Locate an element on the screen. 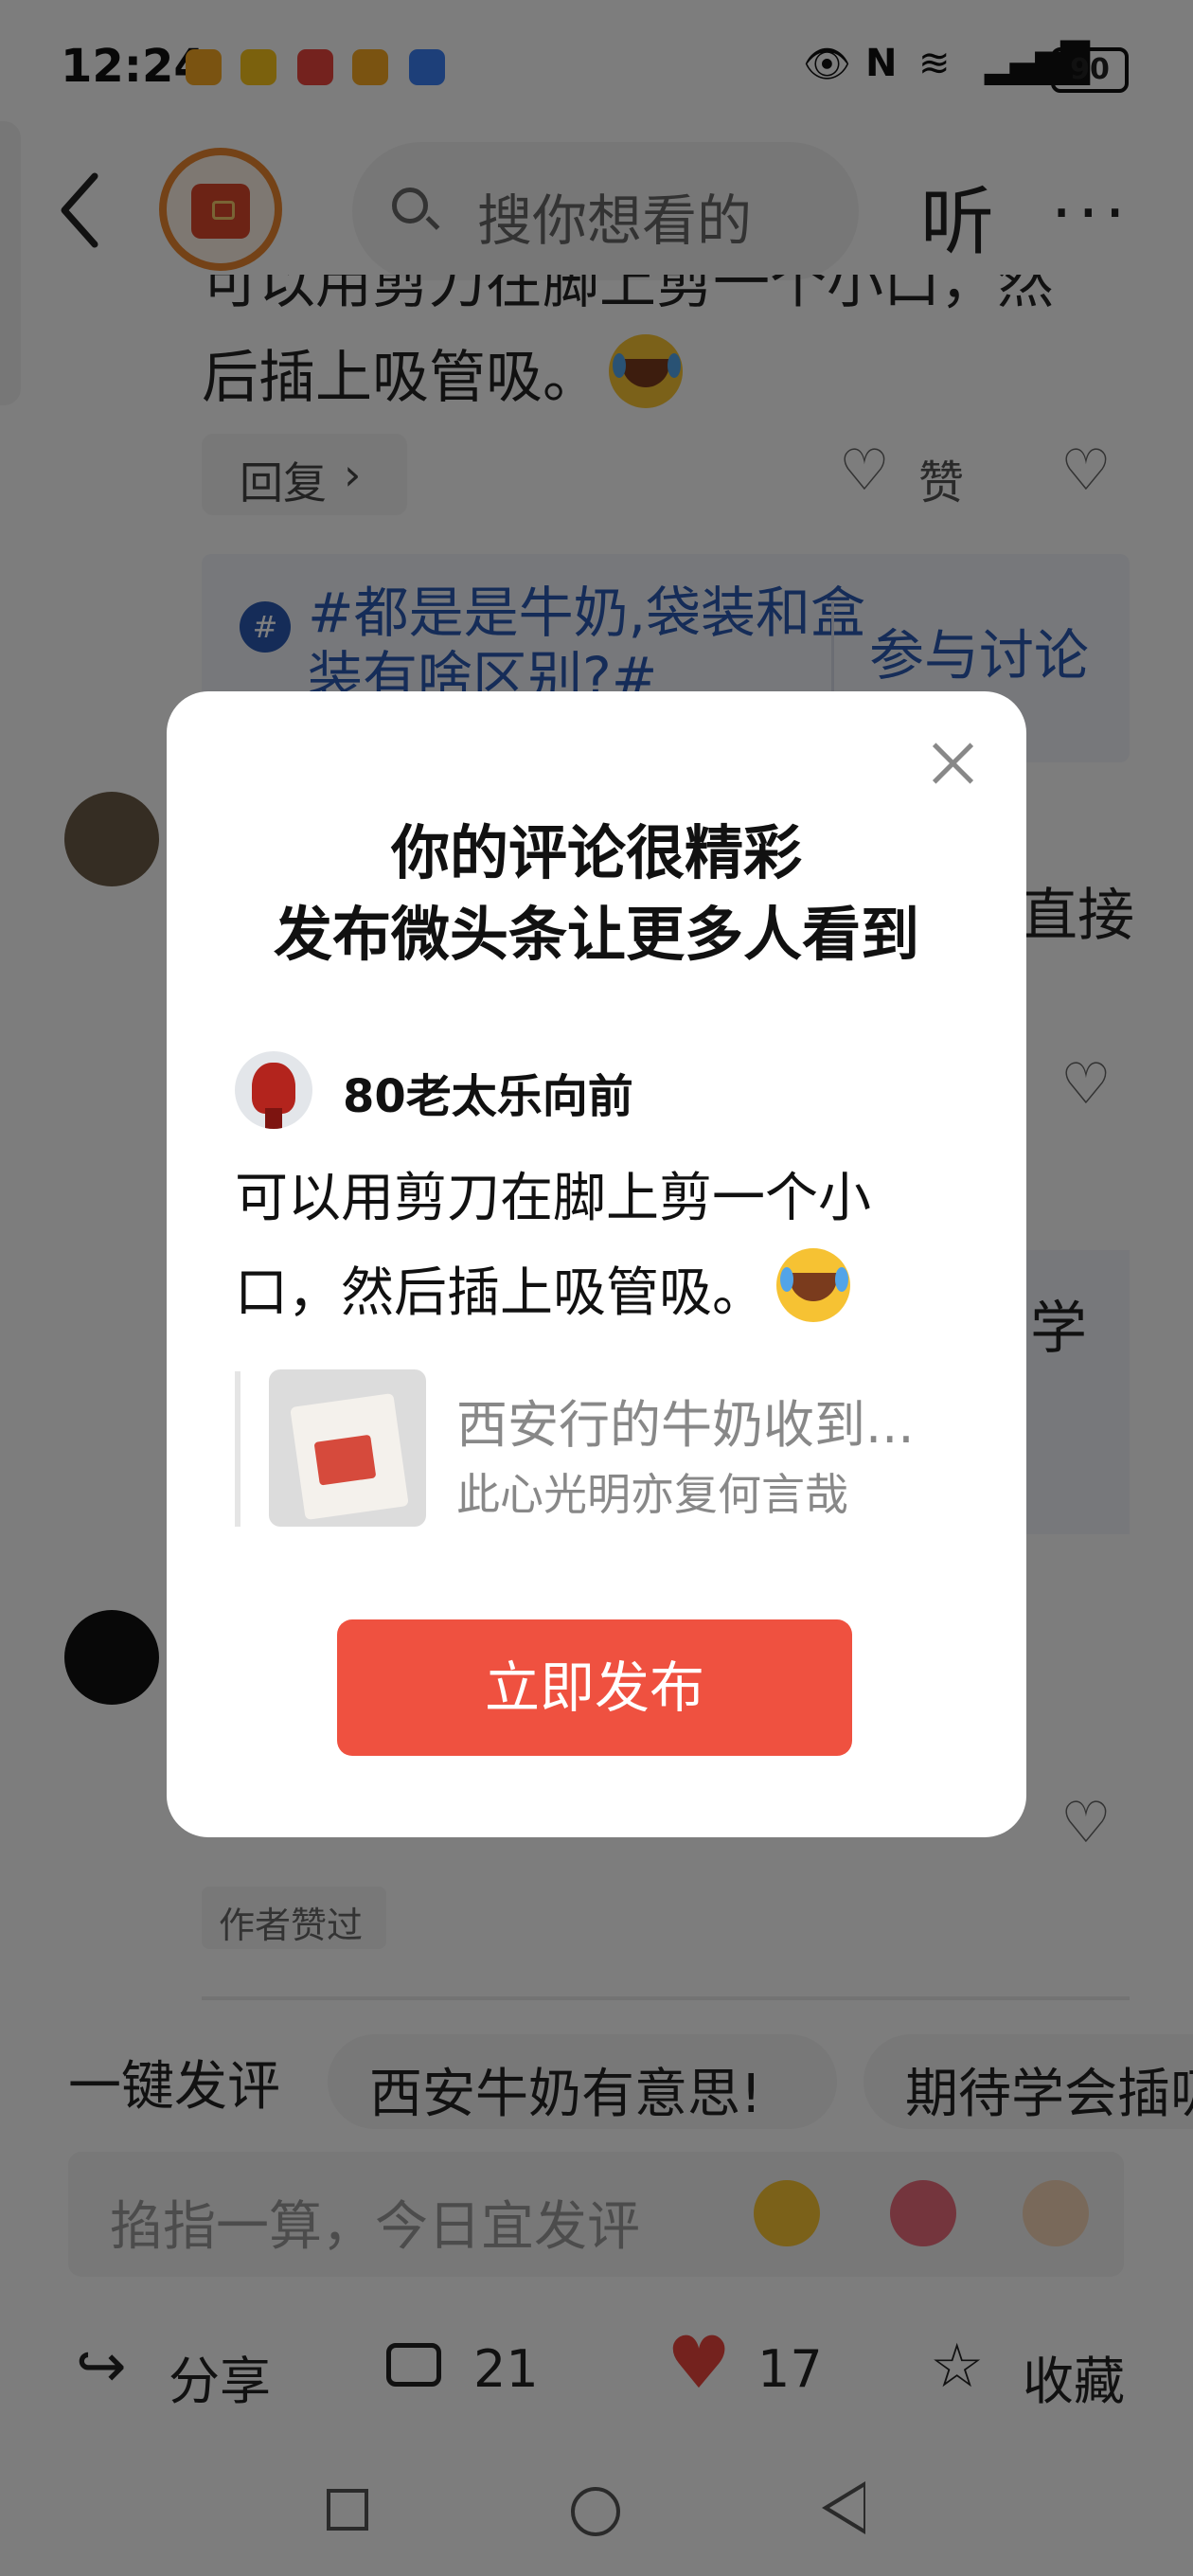 The image size is (1193, 2576). username: 80老太乐向前 is located at coordinates (488, 1096).